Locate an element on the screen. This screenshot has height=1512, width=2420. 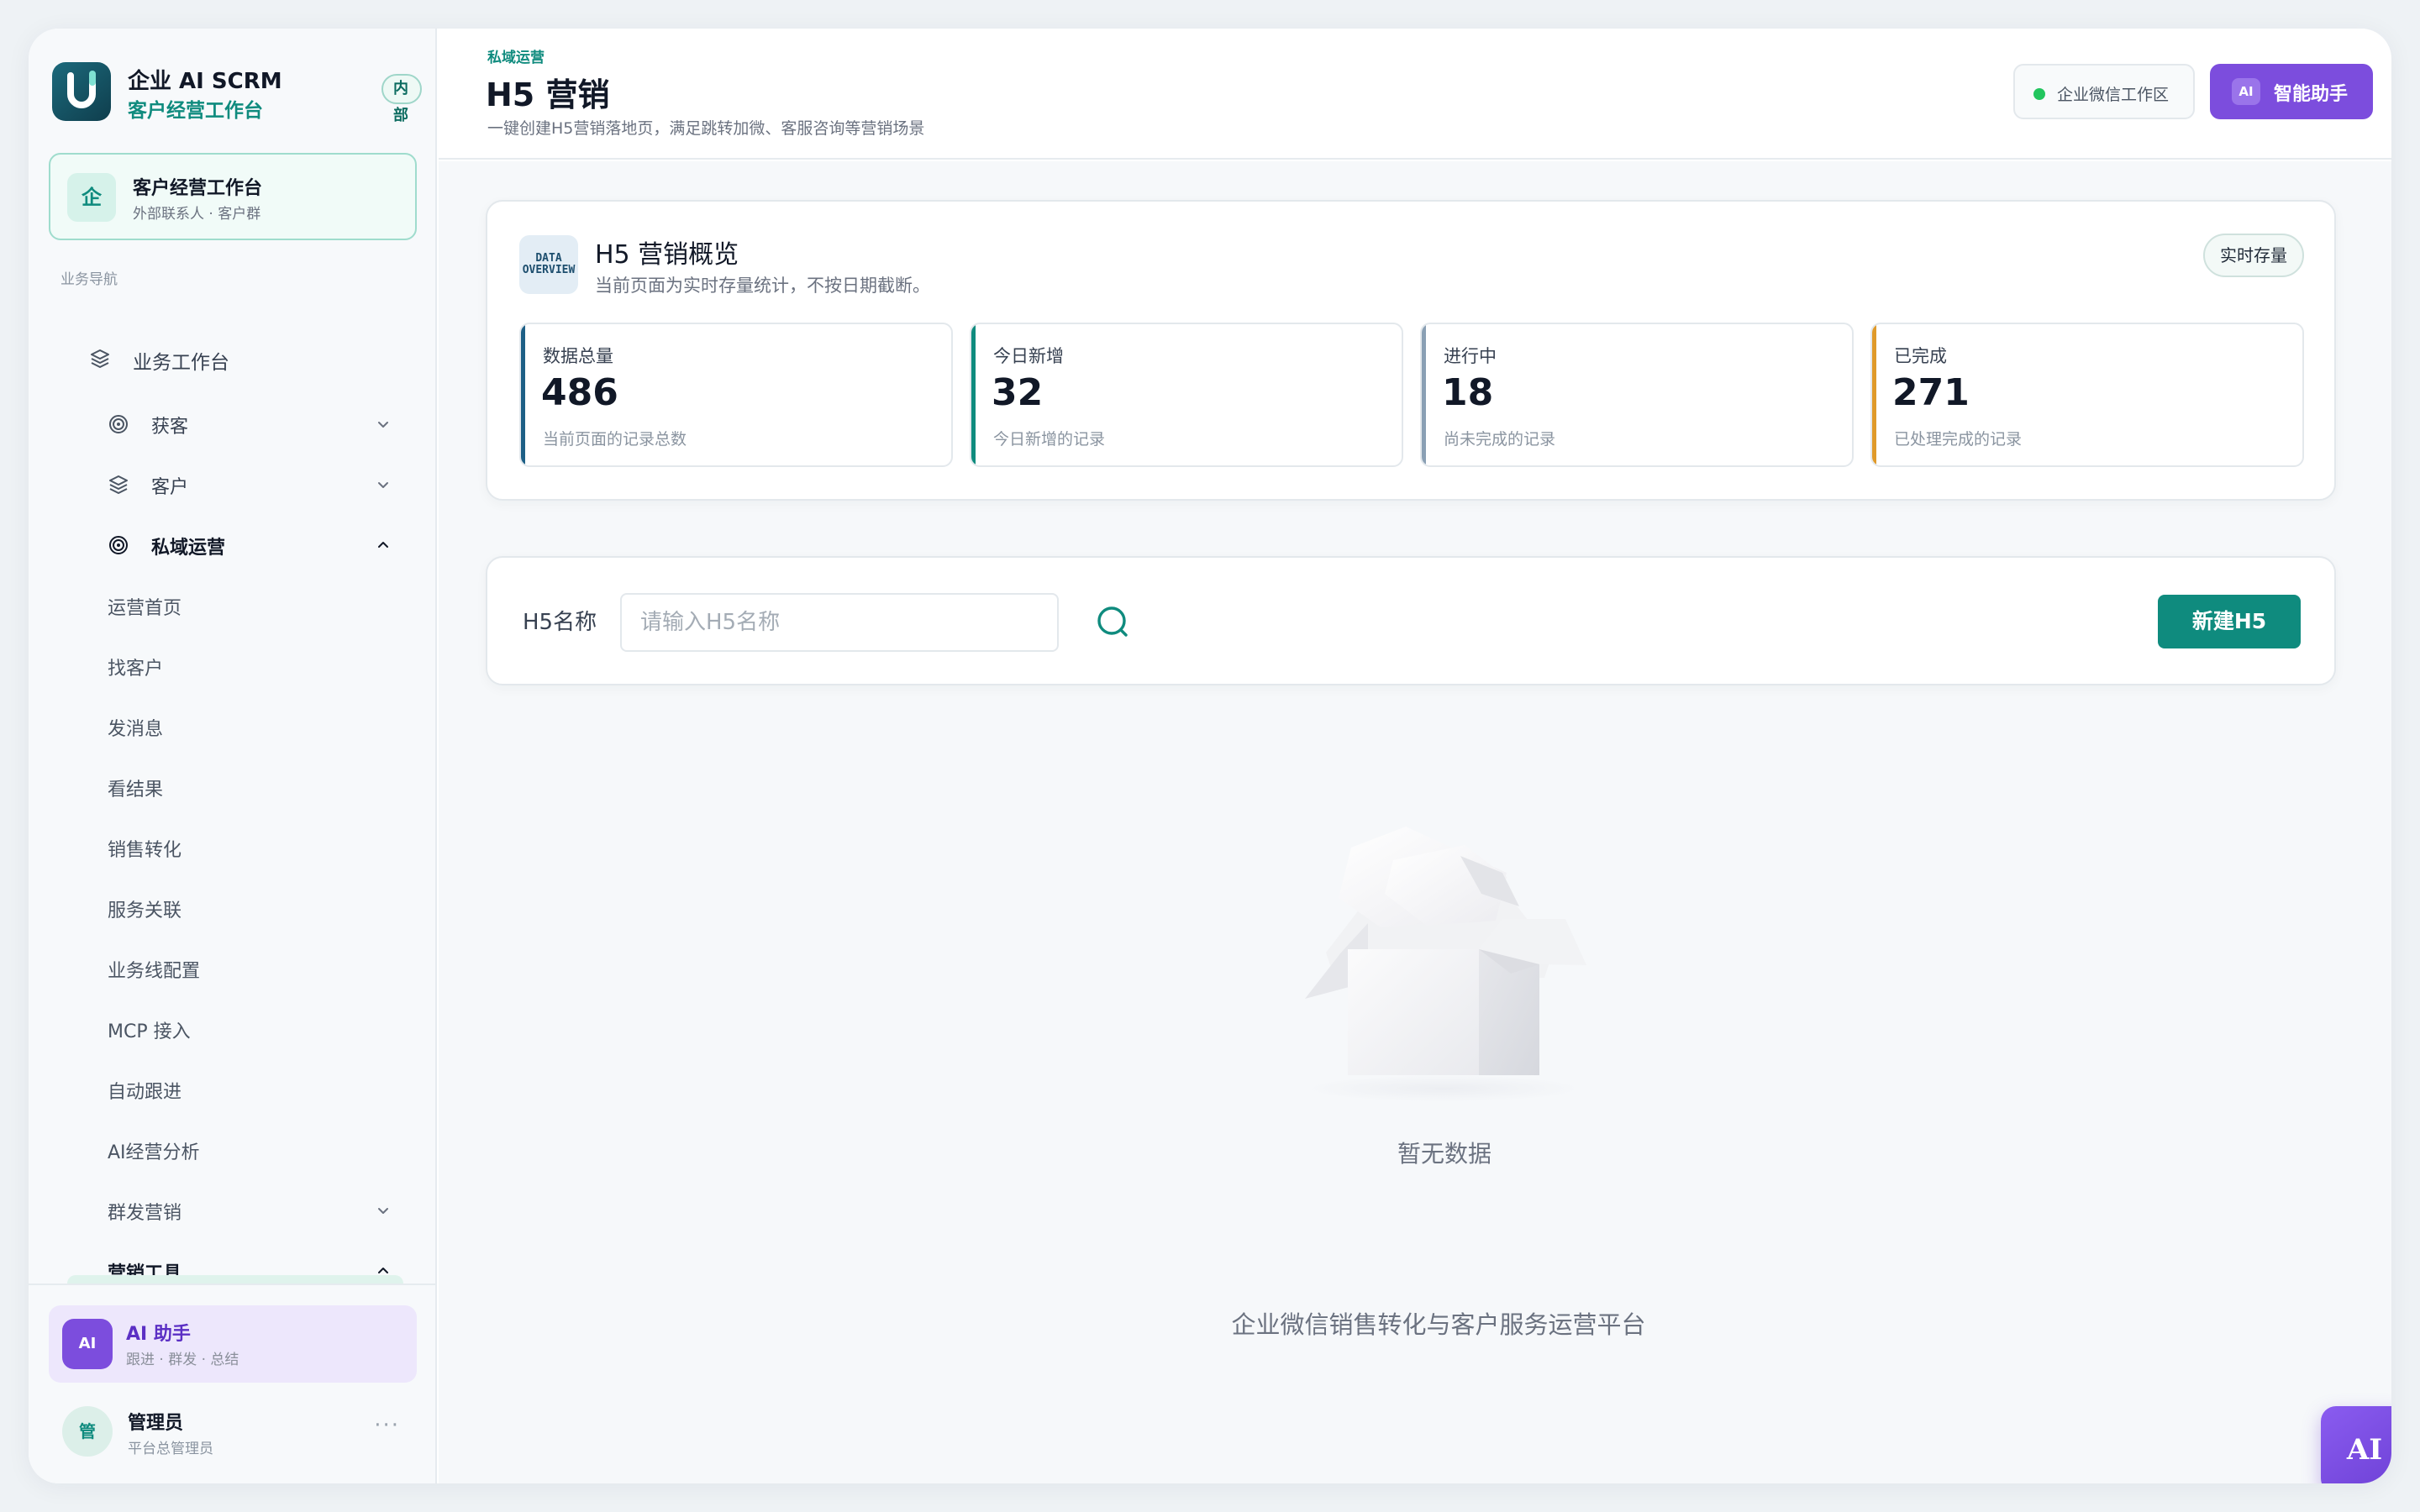
sidebar-subitem-label: 发消息 is located at coordinates (136, 729).